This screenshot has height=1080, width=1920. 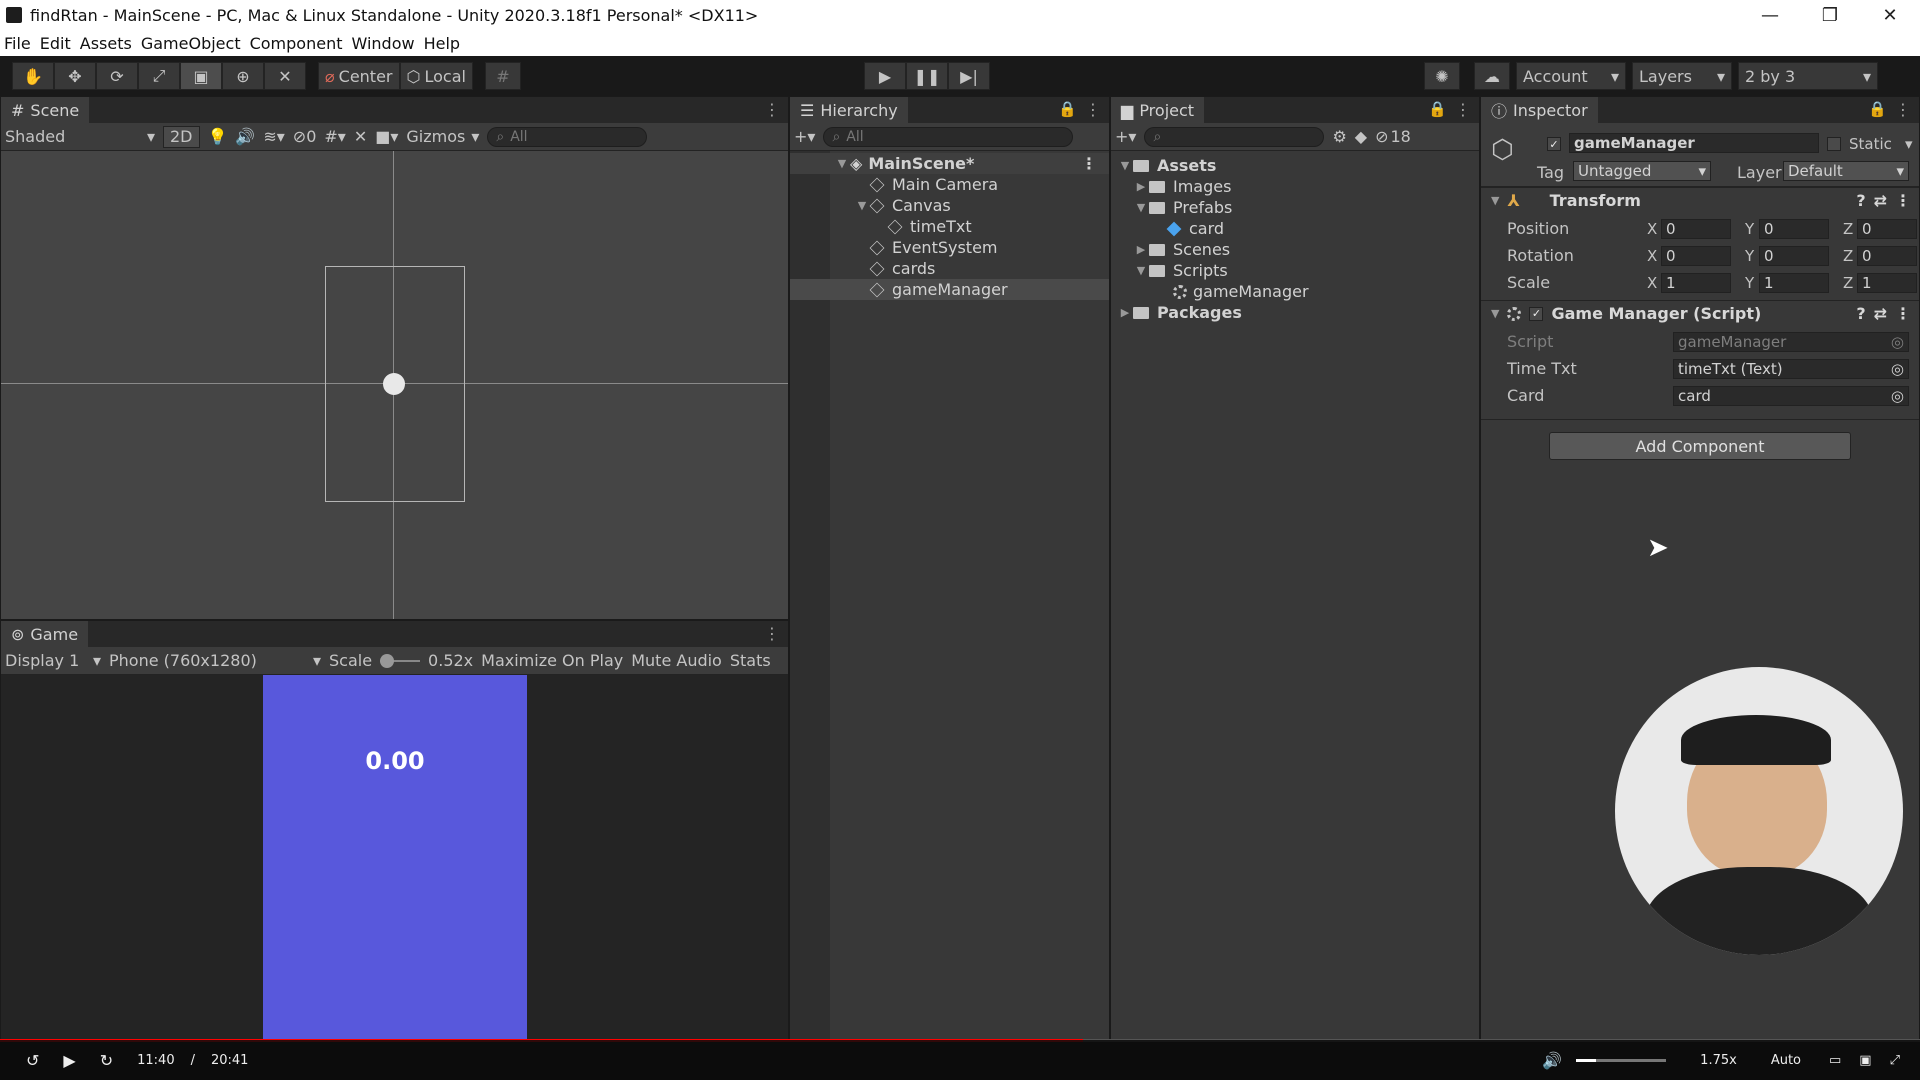 What do you see at coordinates (1442, 76) in the screenshot?
I see `collab-icon: ✺` at bounding box center [1442, 76].